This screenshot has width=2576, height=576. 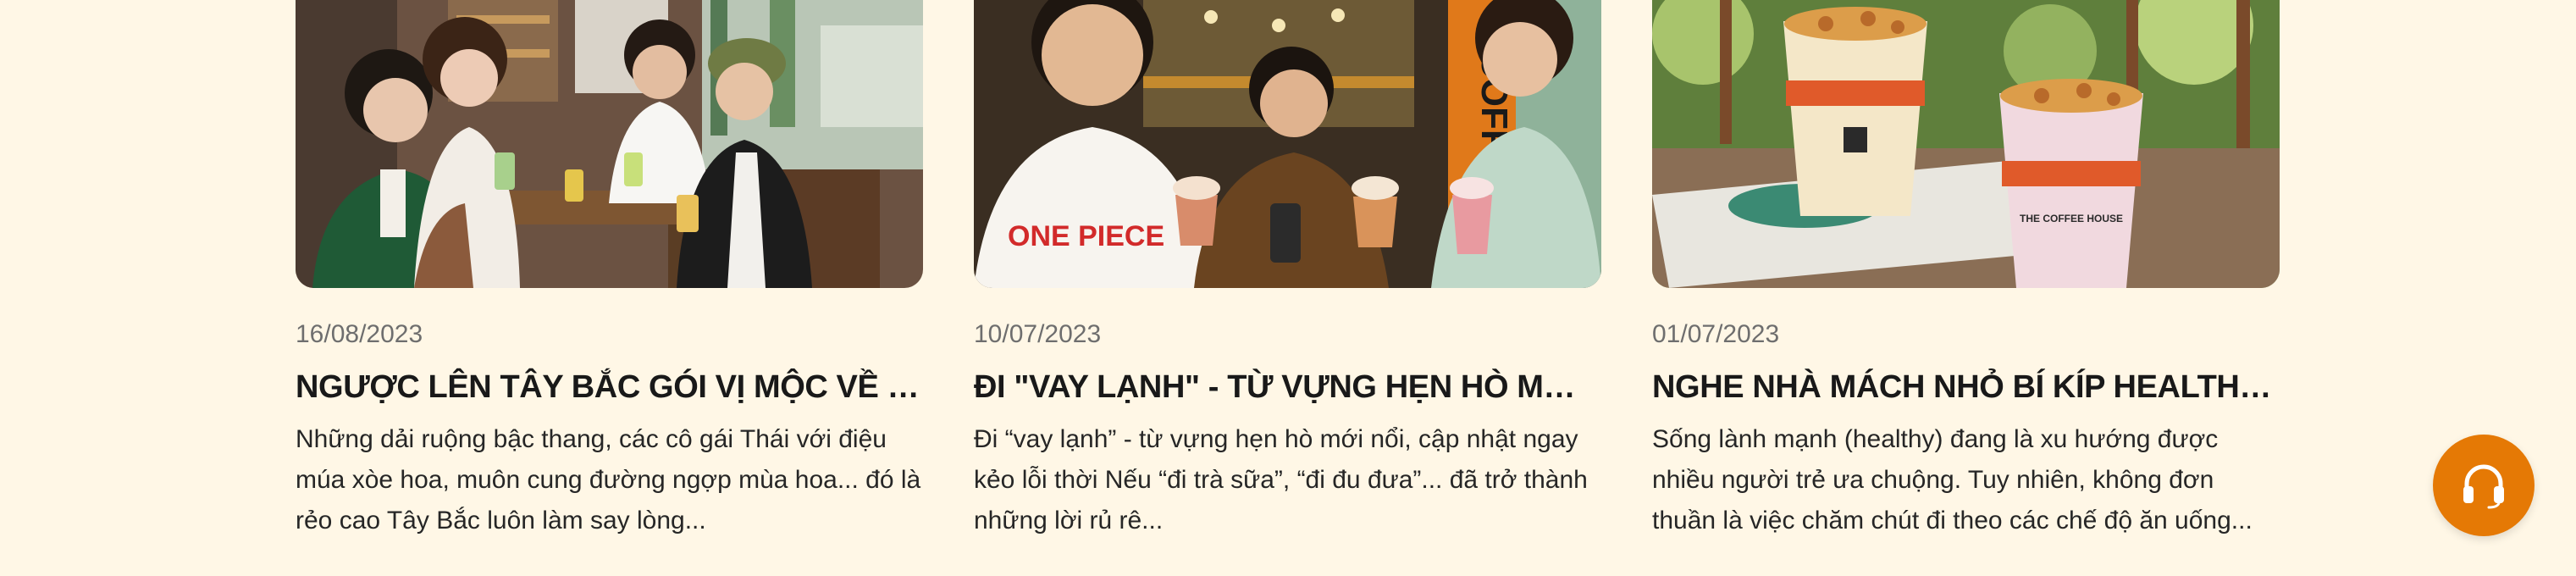 What do you see at coordinates (2071, 219) in the screenshot?
I see `cup-brand-text: THE COFFEE HOUSE` at bounding box center [2071, 219].